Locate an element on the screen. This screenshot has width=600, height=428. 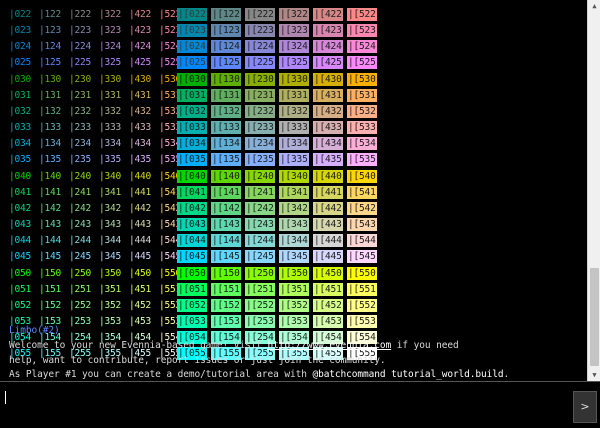
fg-color-sample: |351 is located at coordinates (110, 289).